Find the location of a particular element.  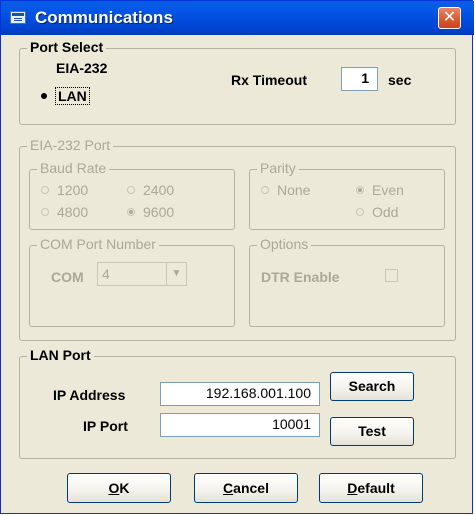

rx-timeout-unit: sec is located at coordinates (400, 80).